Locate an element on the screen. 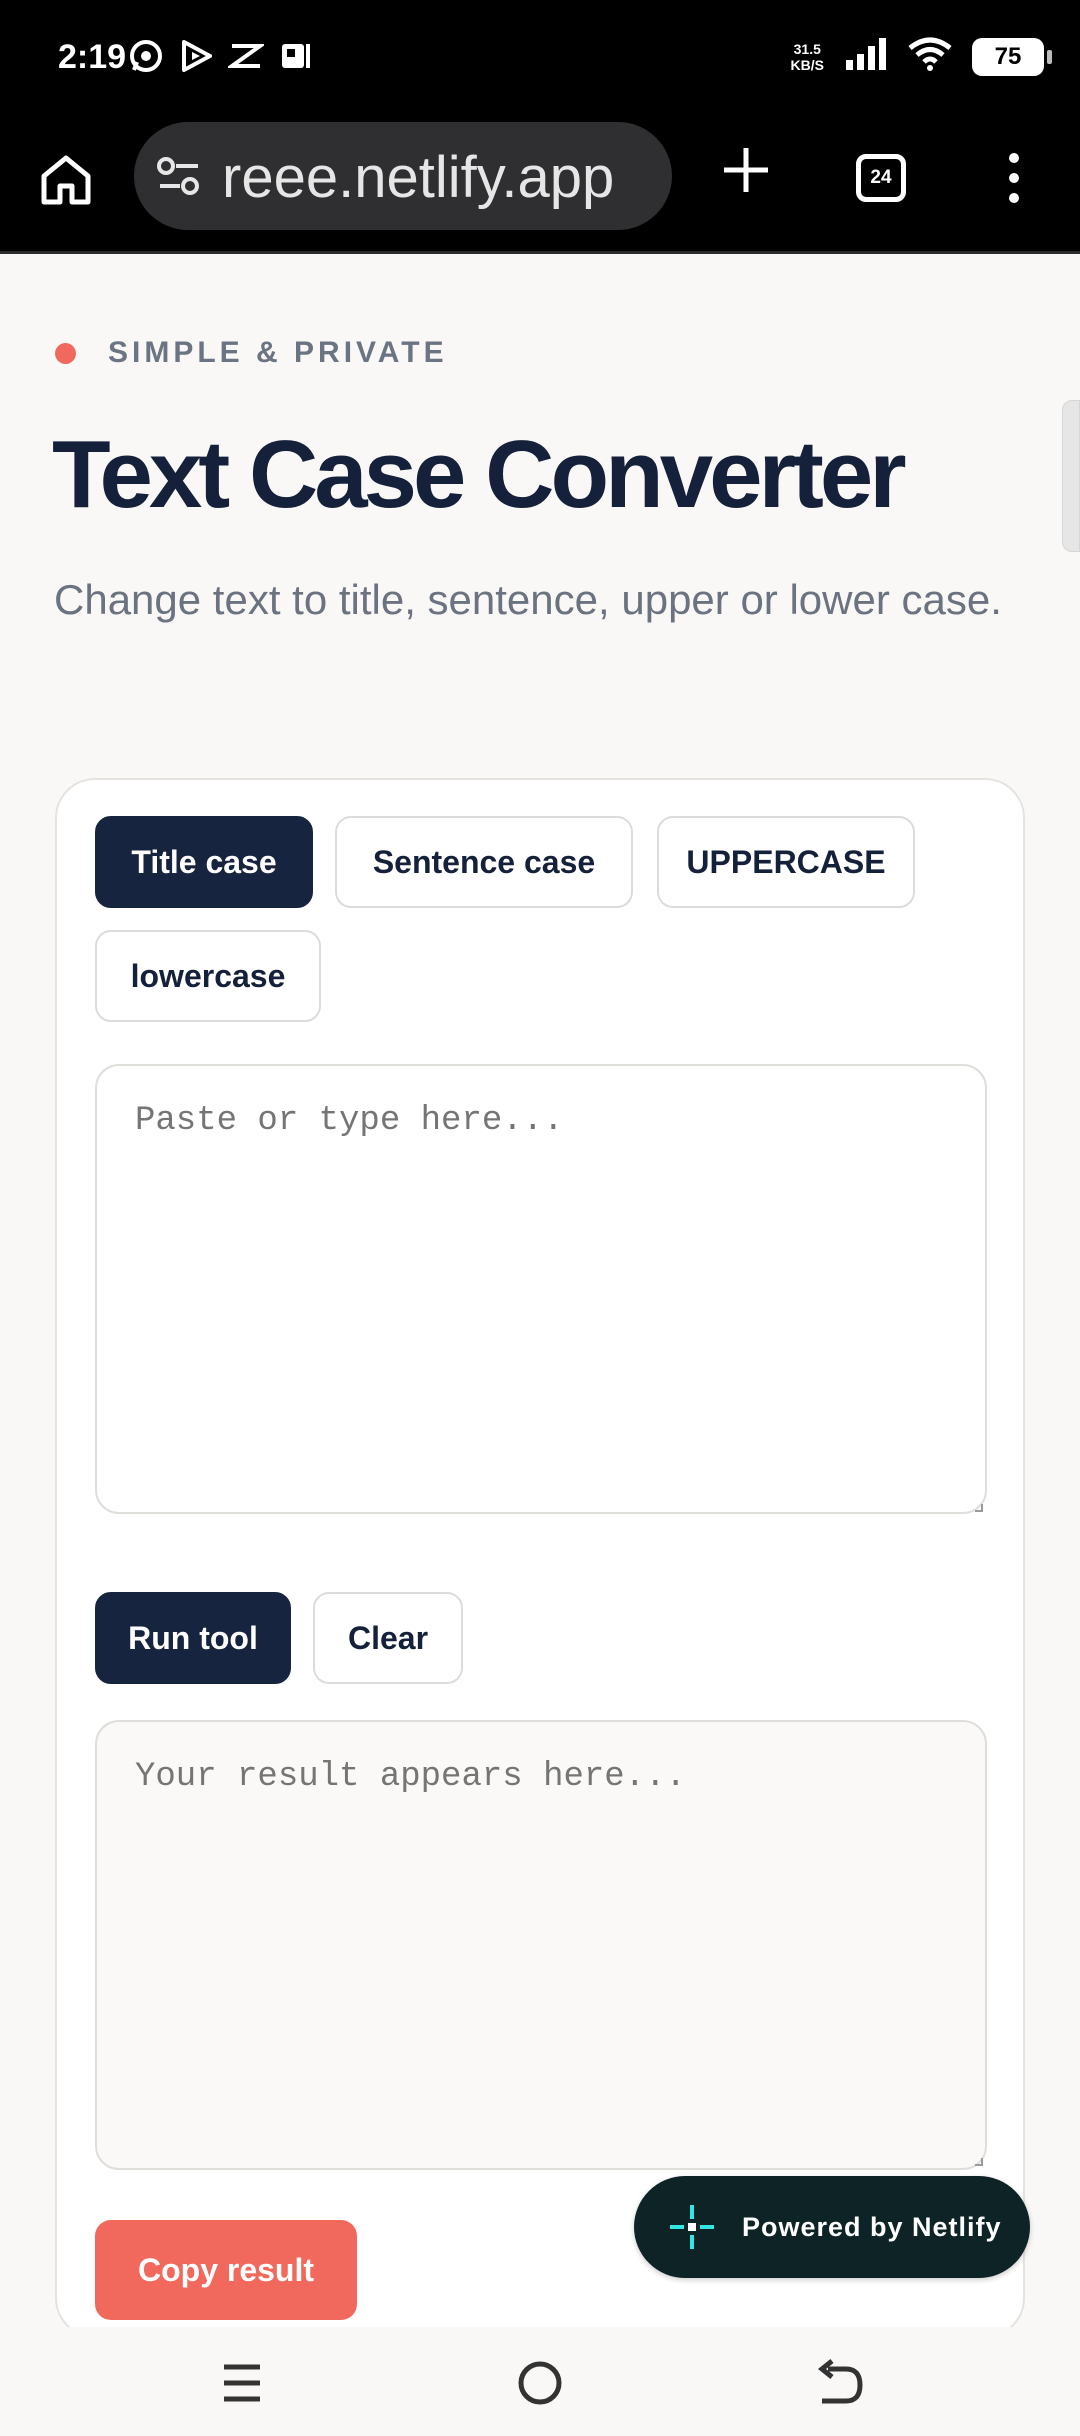 The image size is (1080, 2436). battery-indicator: 75 is located at coordinates (1012, 56).